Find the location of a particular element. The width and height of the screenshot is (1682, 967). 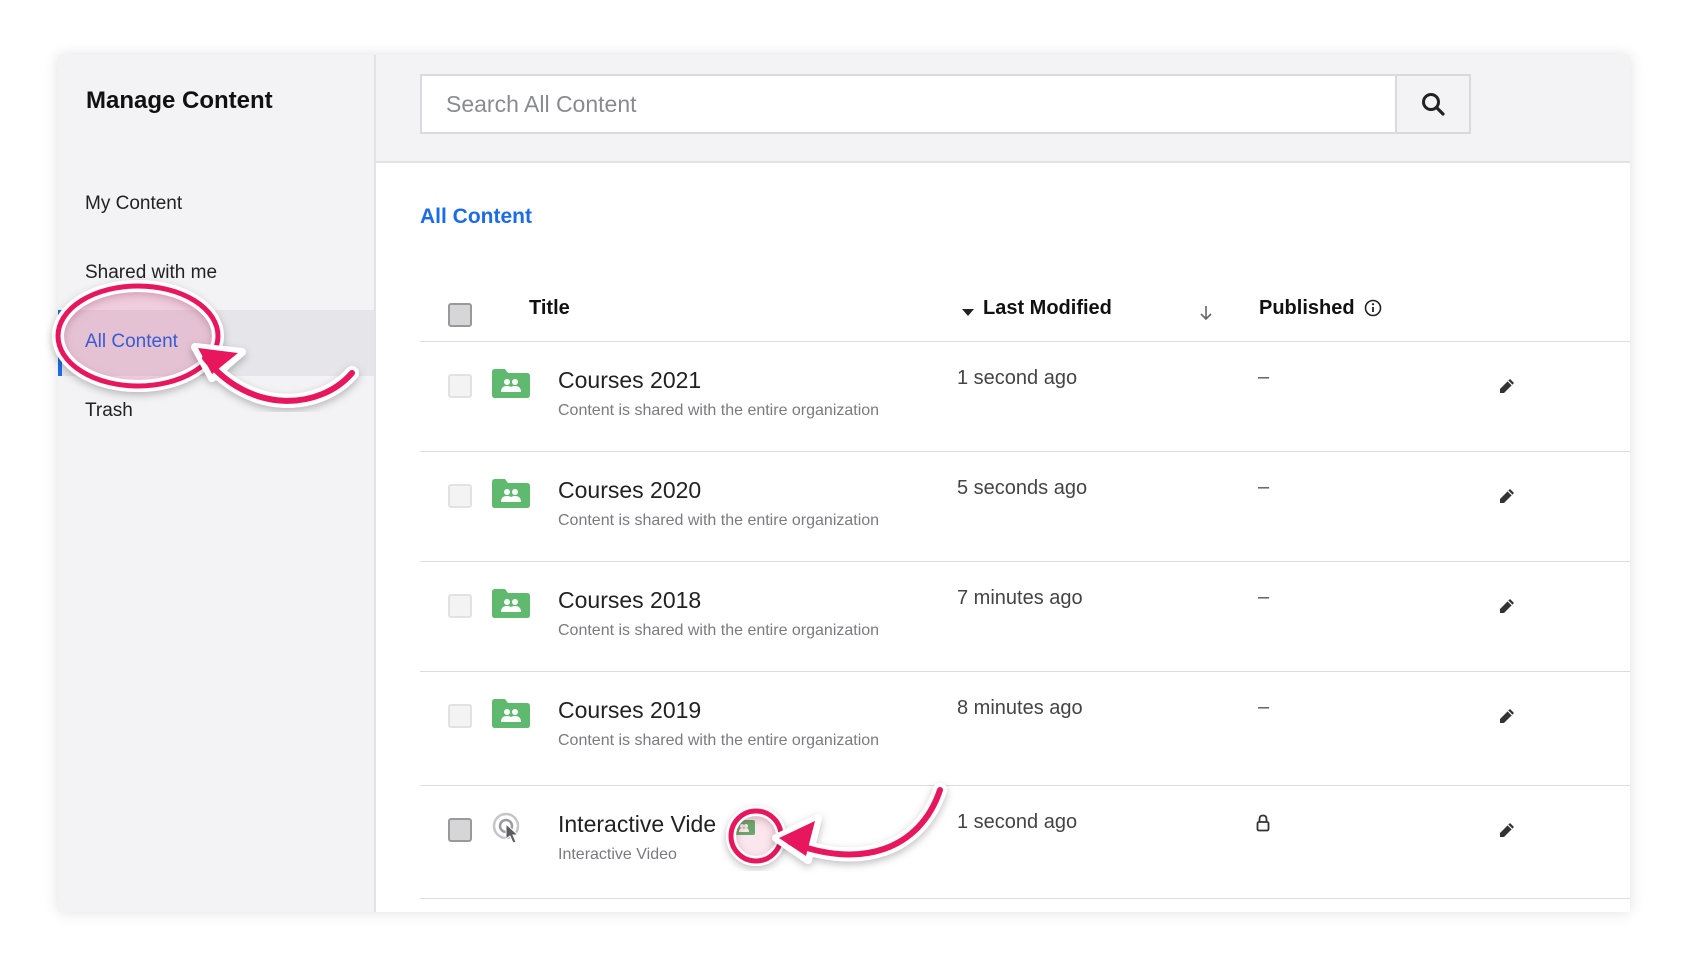

row-title: Courses 2018 is located at coordinates (629, 600).